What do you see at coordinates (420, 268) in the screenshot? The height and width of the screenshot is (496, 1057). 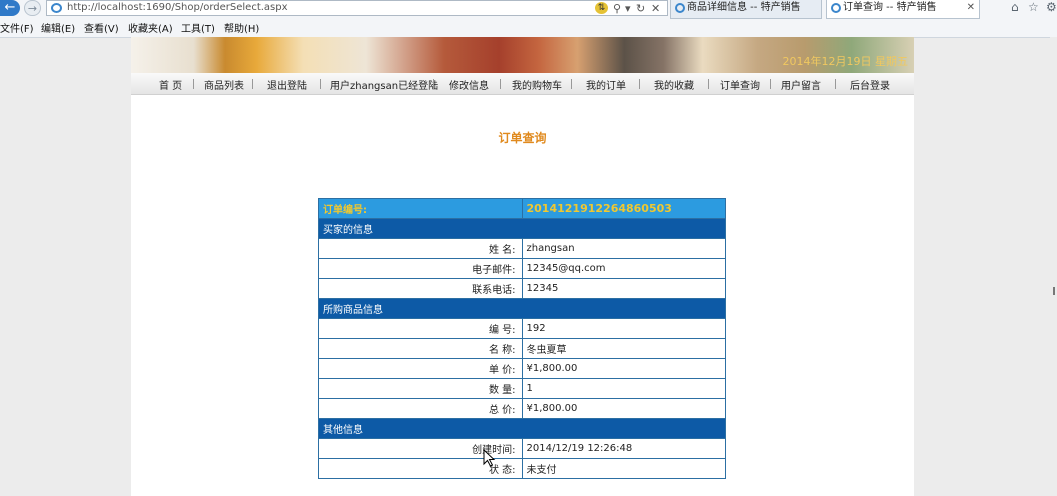 I see `field-label: 电子邮件:` at bounding box center [420, 268].